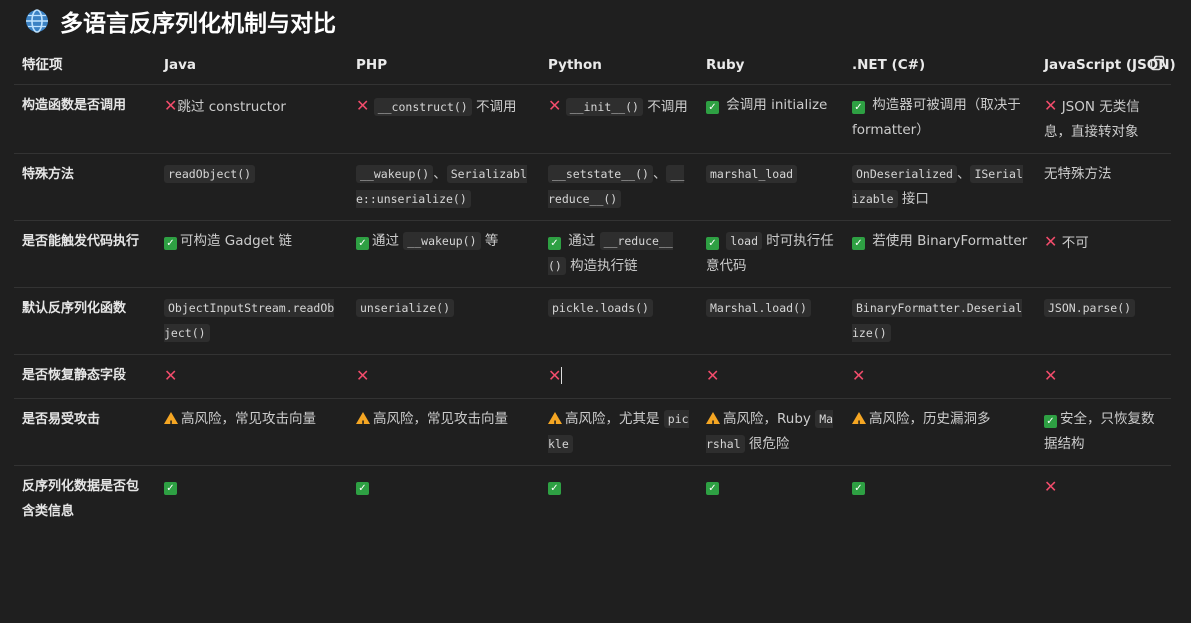  I want to click on cell-java: ✓ 可构造 Gadget 链, so click(252, 254).